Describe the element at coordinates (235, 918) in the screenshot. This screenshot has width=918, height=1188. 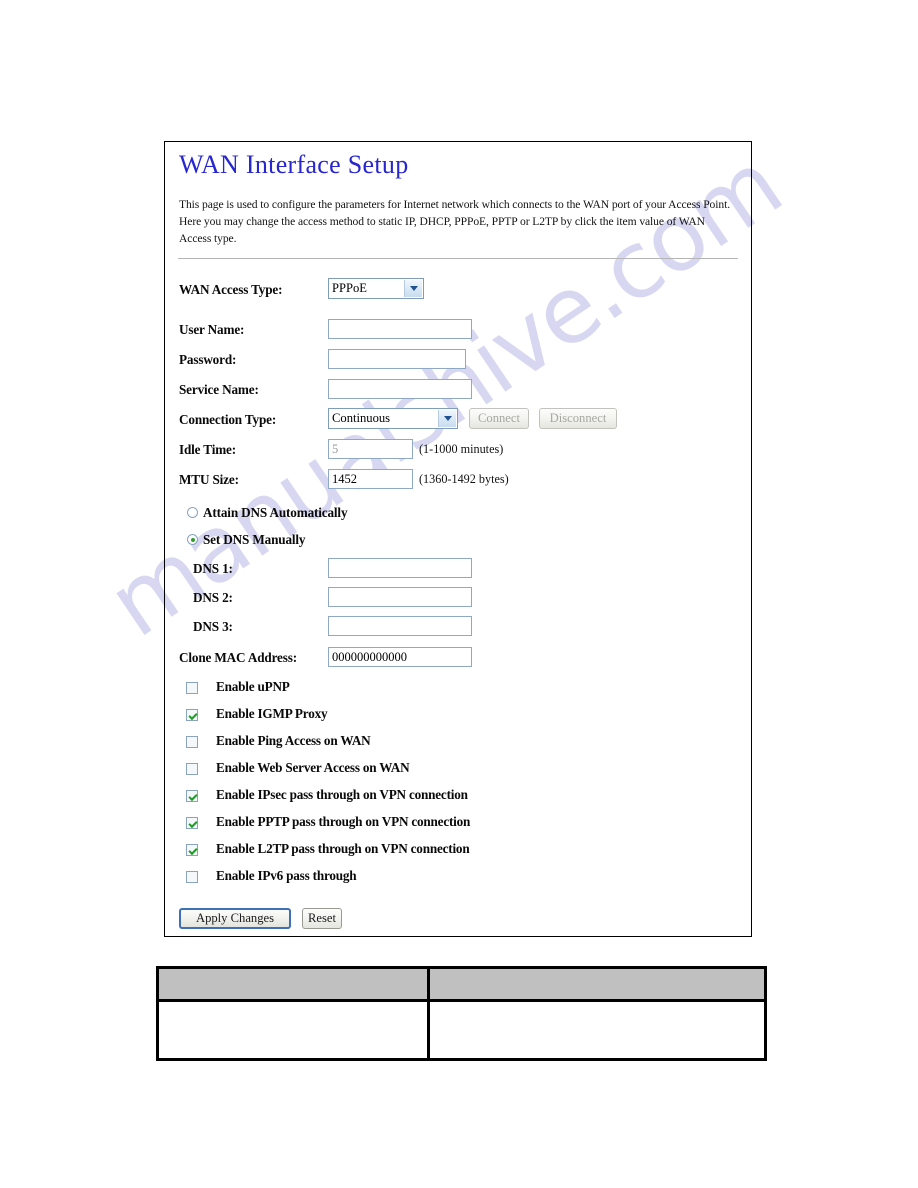
I see `apply-changes-button: Apply Changes` at that location.